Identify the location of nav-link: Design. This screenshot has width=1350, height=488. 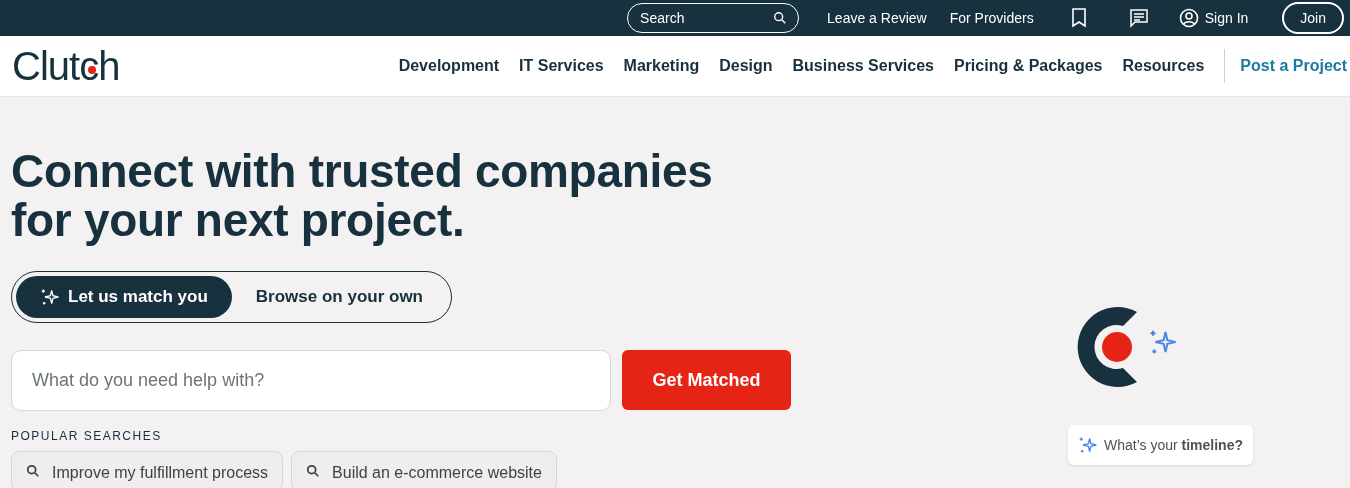
(746, 66).